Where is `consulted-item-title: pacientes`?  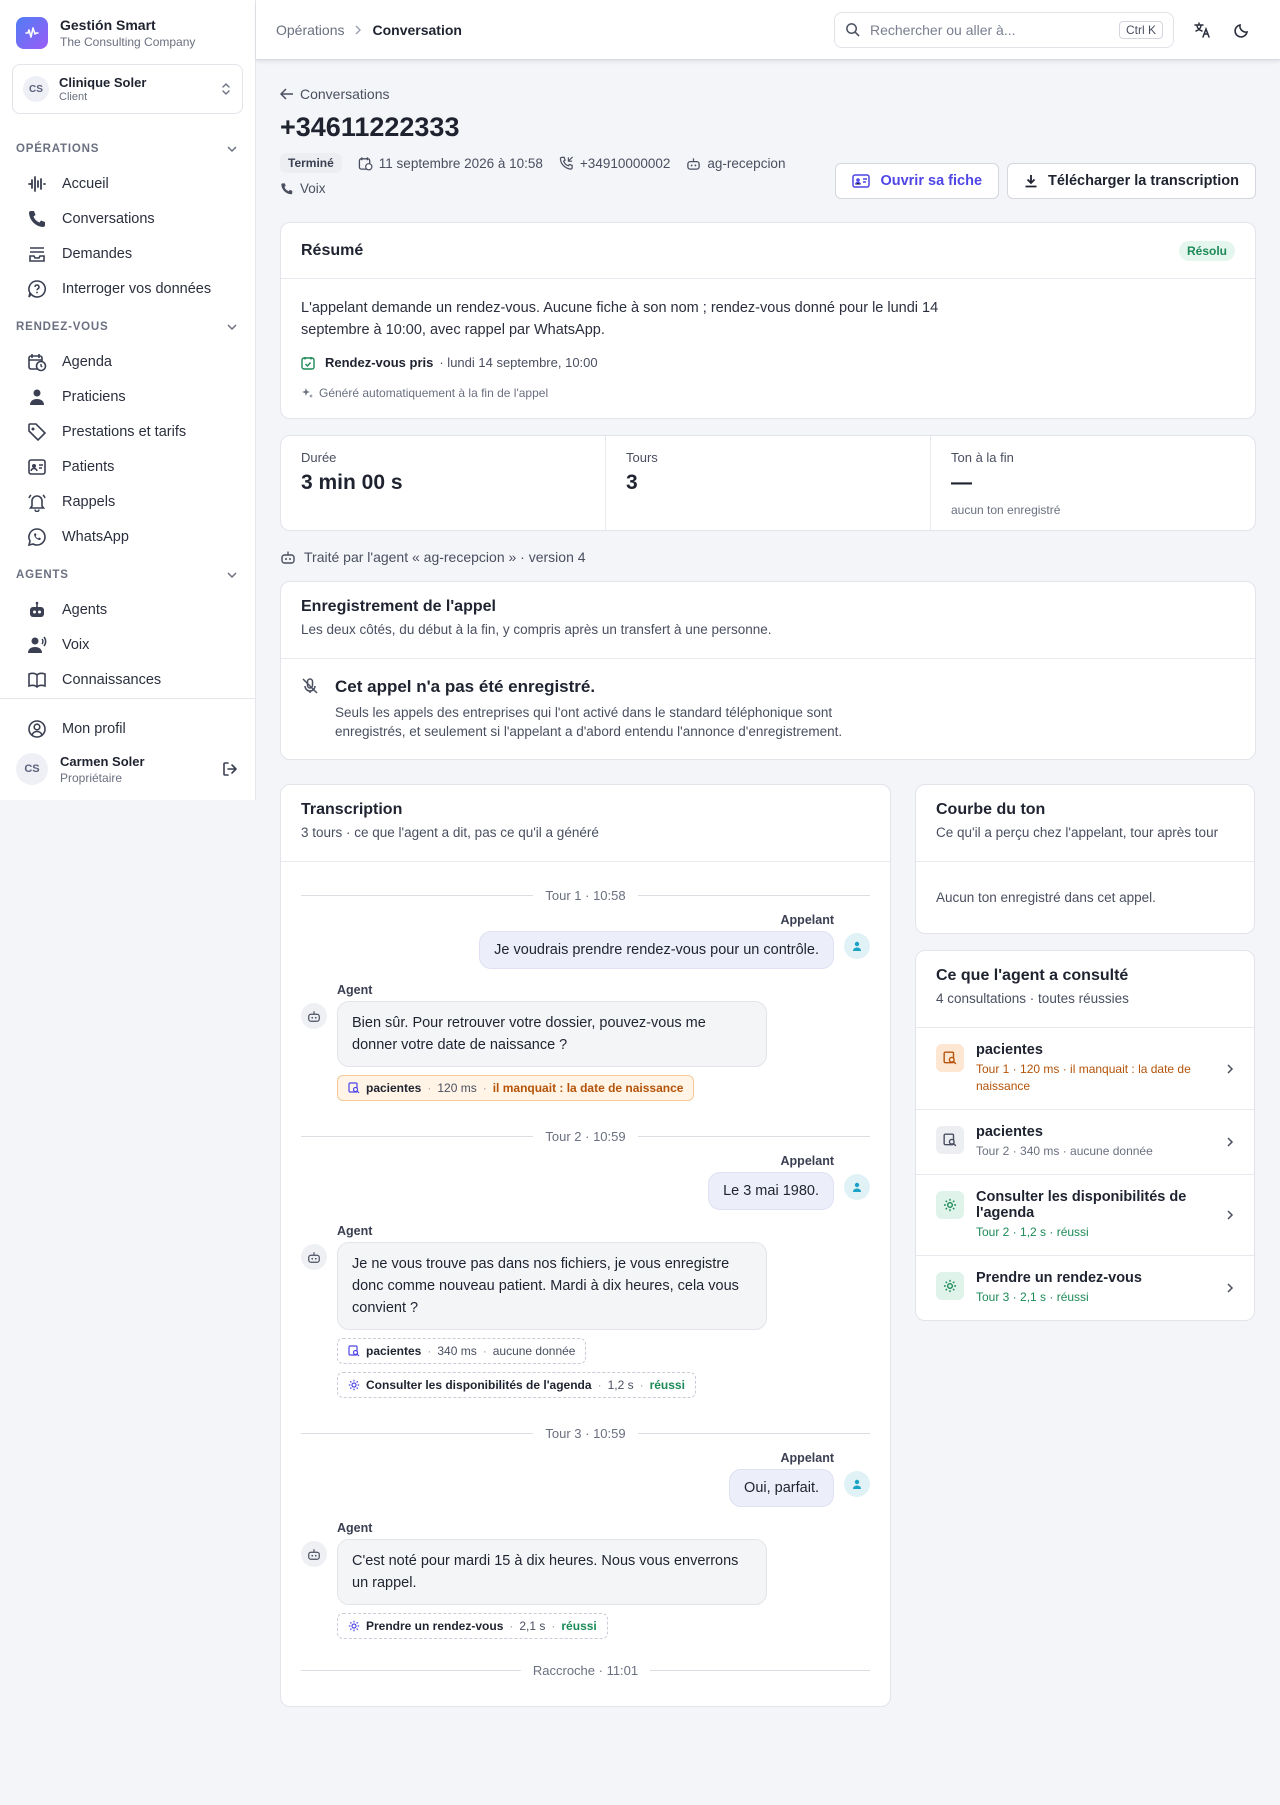 consulted-item-title: pacientes is located at coordinates (1009, 1132).